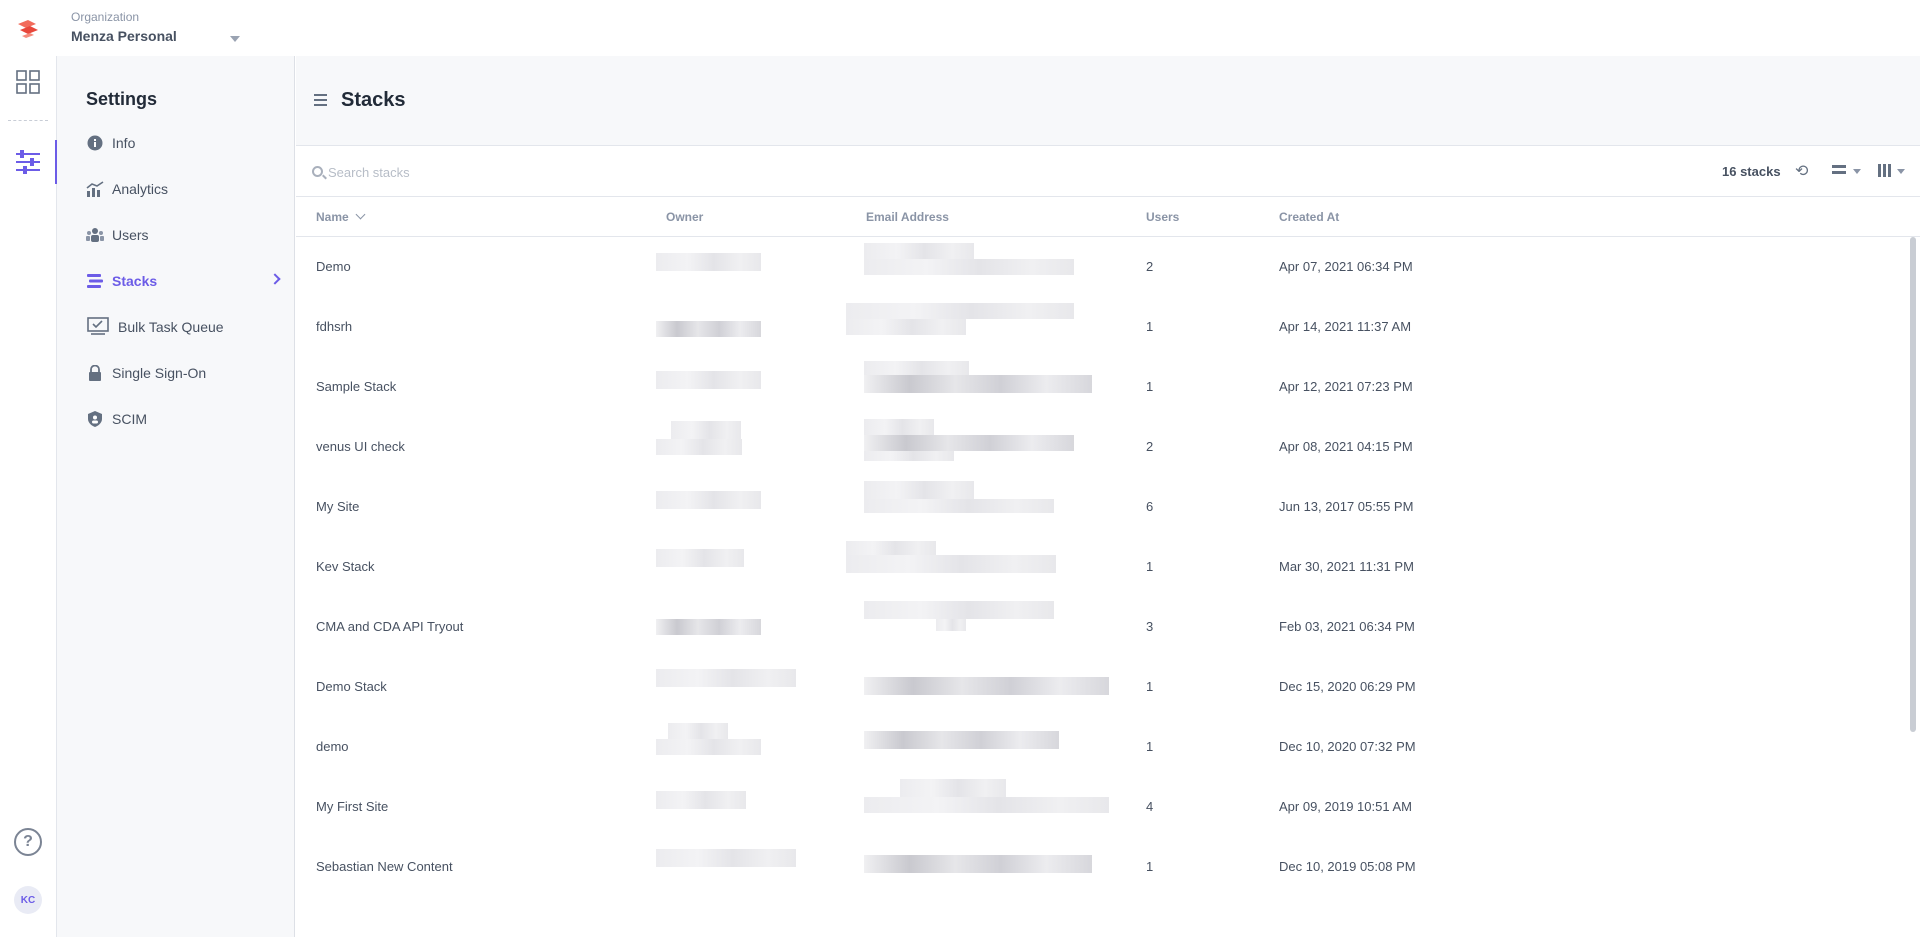 The height and width of the screenshot is (937, 1920). What do you see at coordinates (1884, 170) in the screenshot?
I see `columns-icon` at bounding box center [1884, 170].